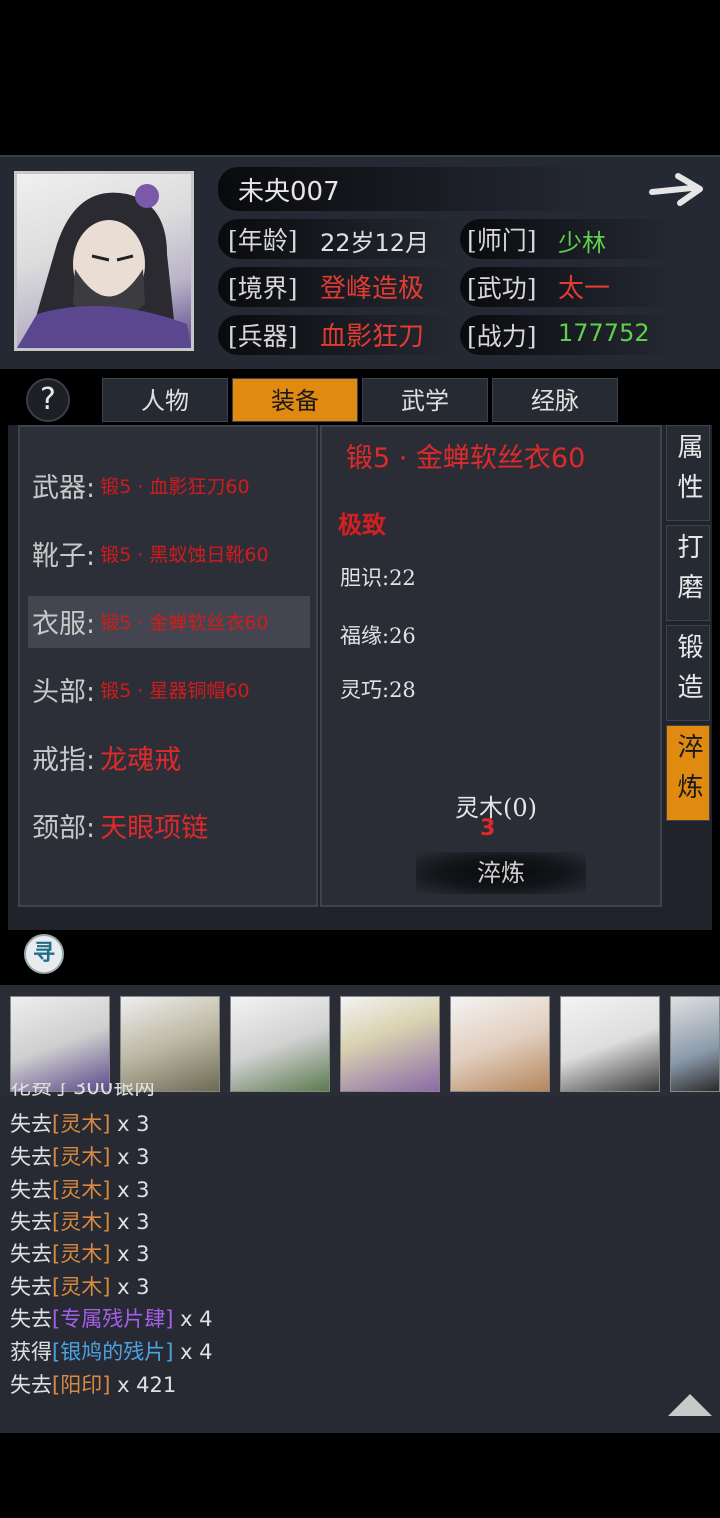  Describe the element at coordinates (295, 400) in the screenshot. I see `tab-equipment: 装备` at that location.